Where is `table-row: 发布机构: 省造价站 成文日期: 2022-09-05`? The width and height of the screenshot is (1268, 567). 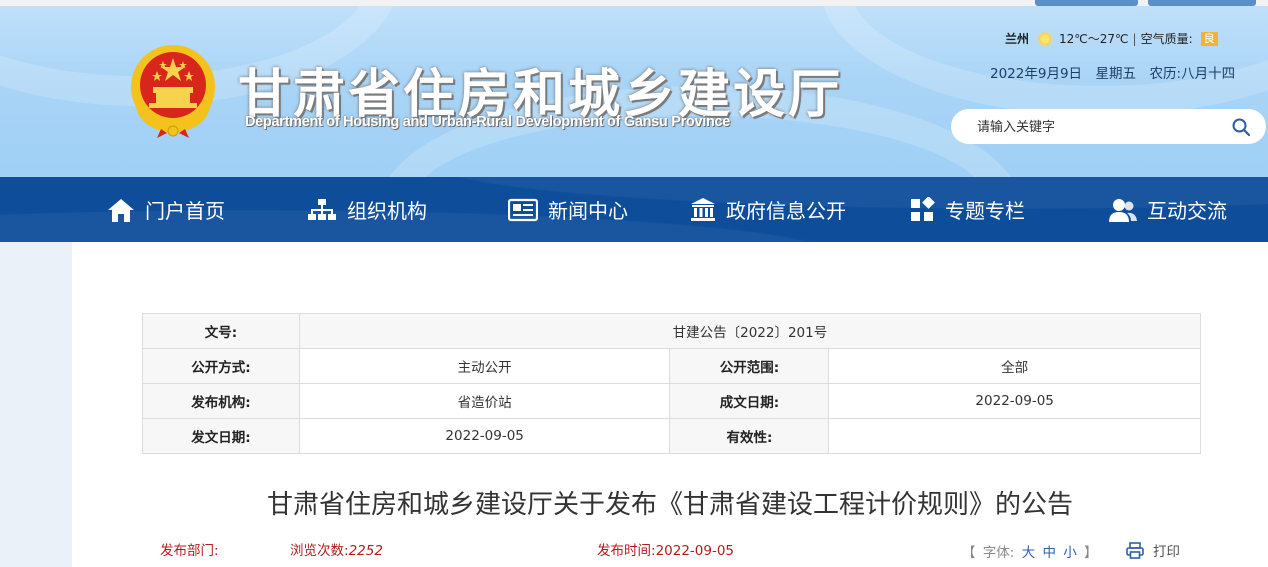 table-row: 发布机构: 省造价站 成文日期: 2022-09-05 is located at coordinates (671, 401).